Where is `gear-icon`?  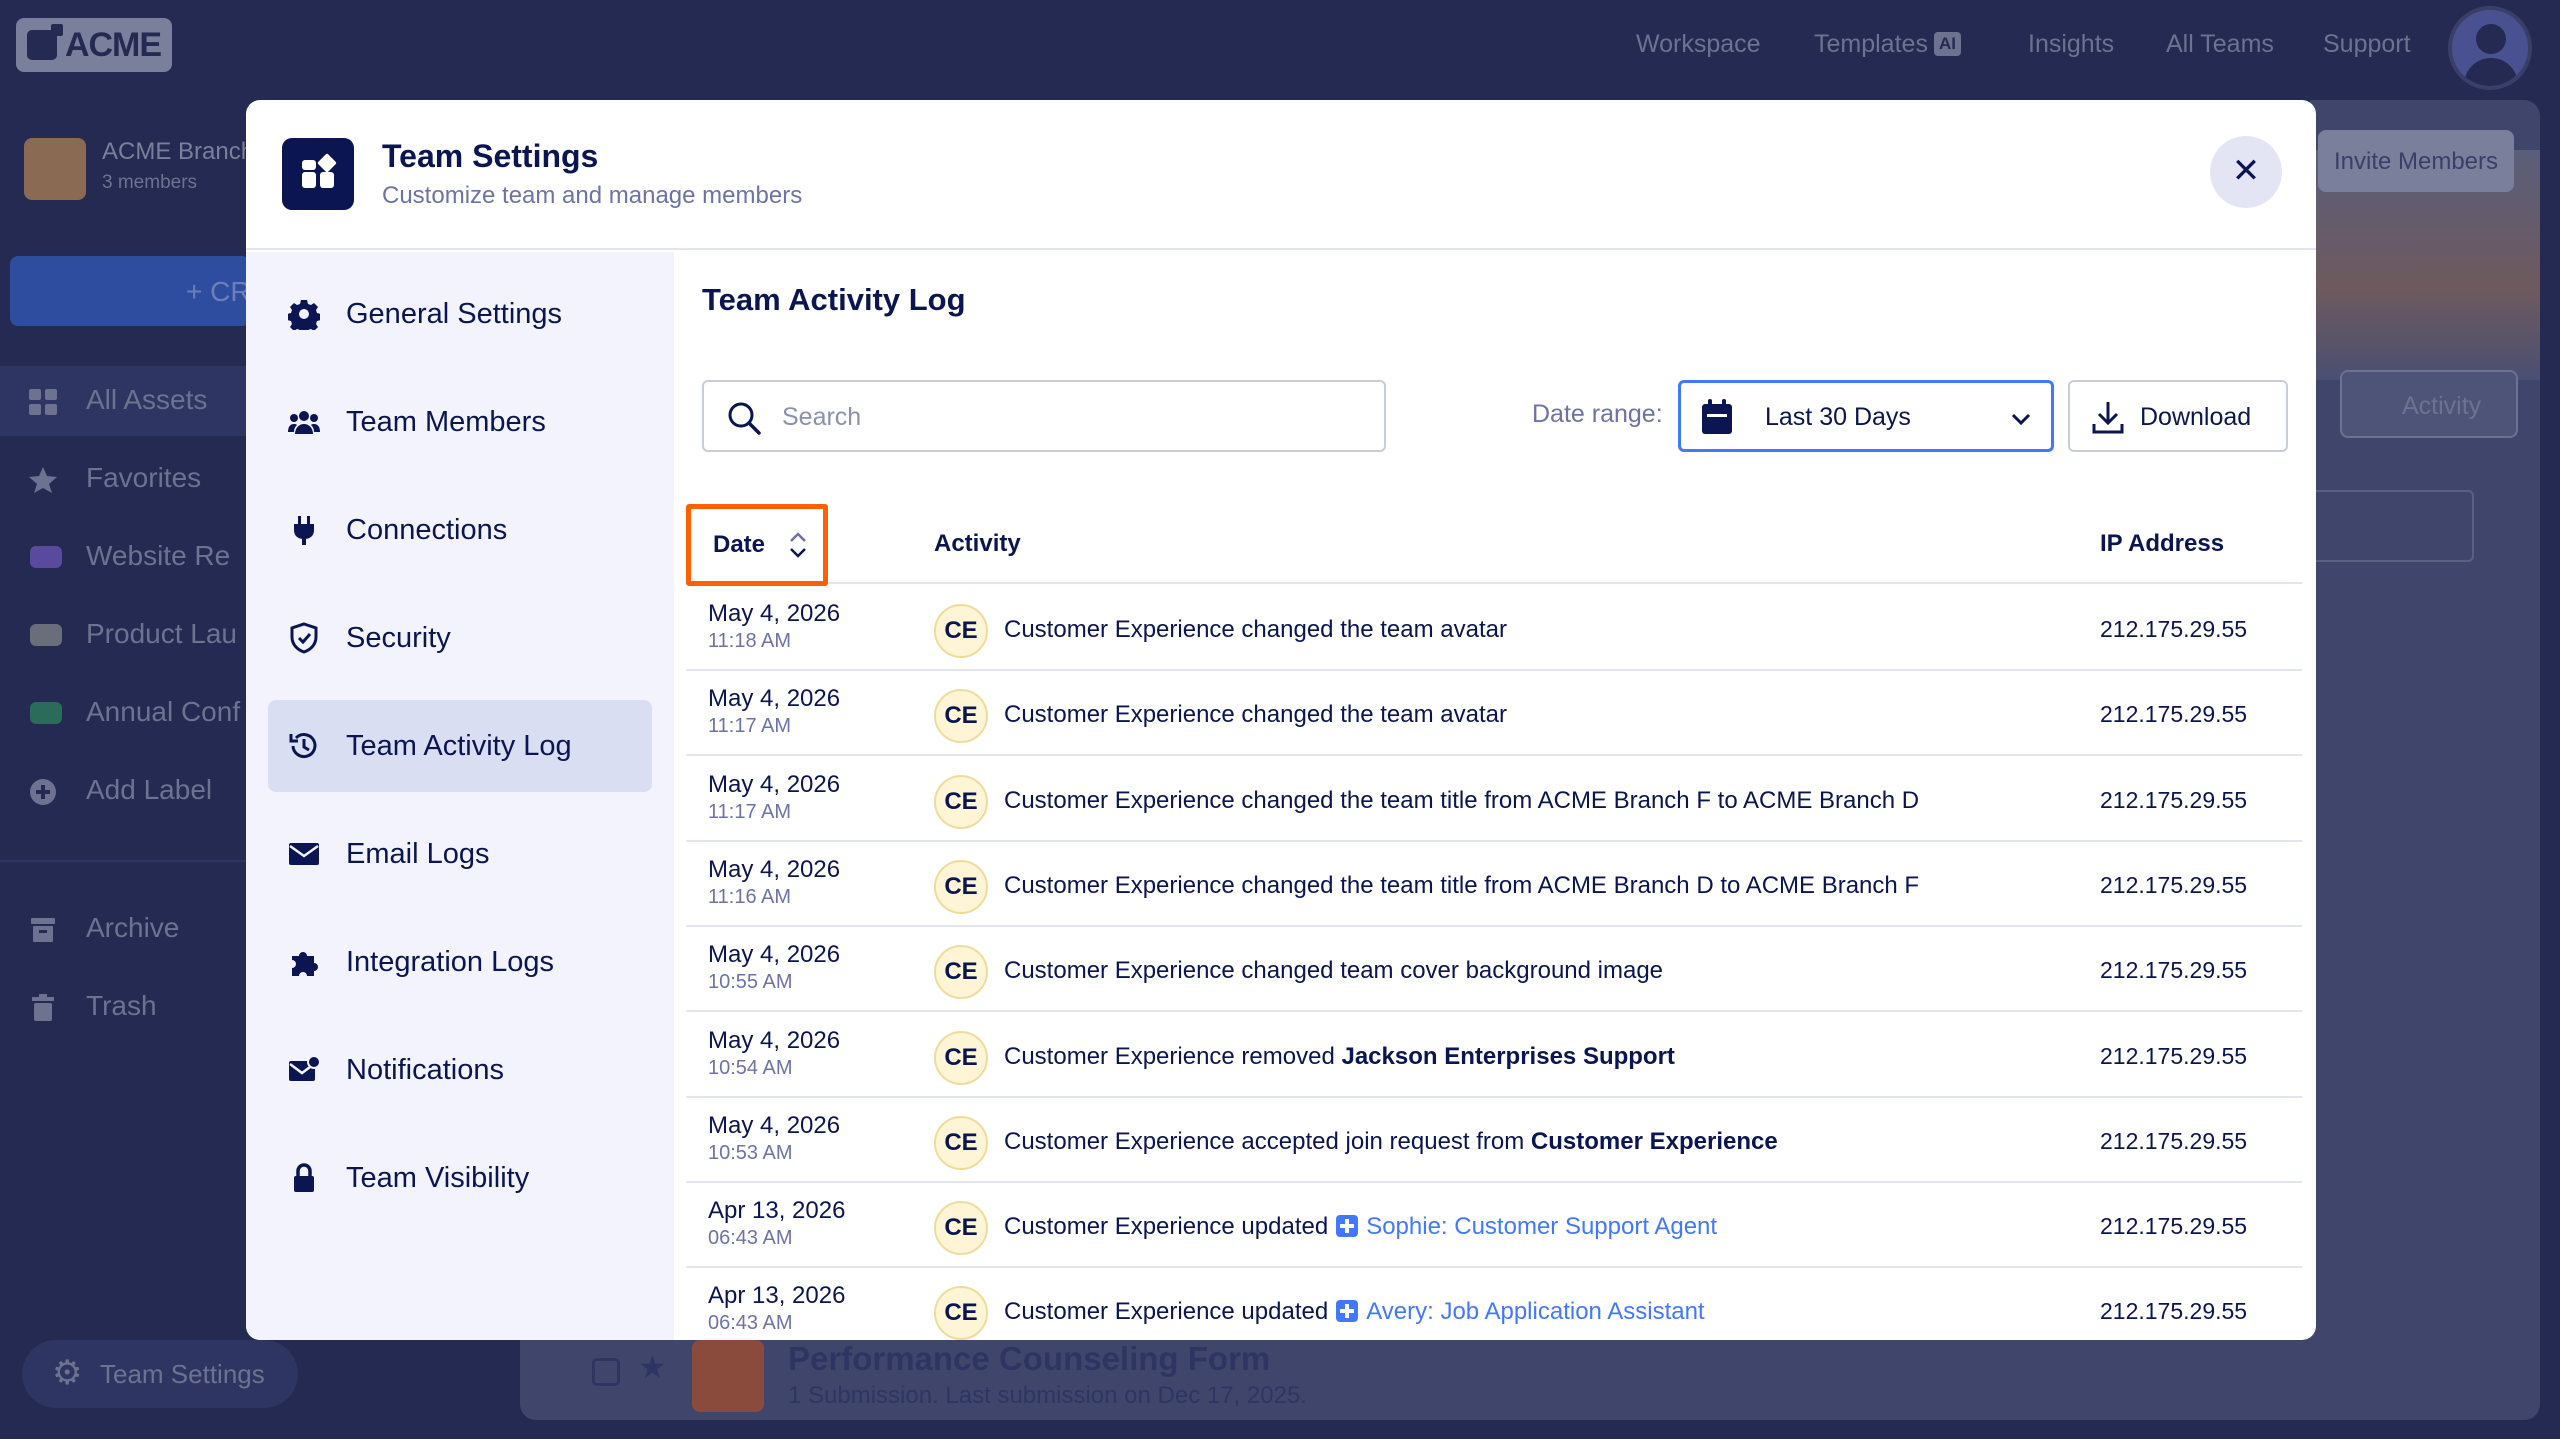
gear-icon is located at coordinates (304, 315).